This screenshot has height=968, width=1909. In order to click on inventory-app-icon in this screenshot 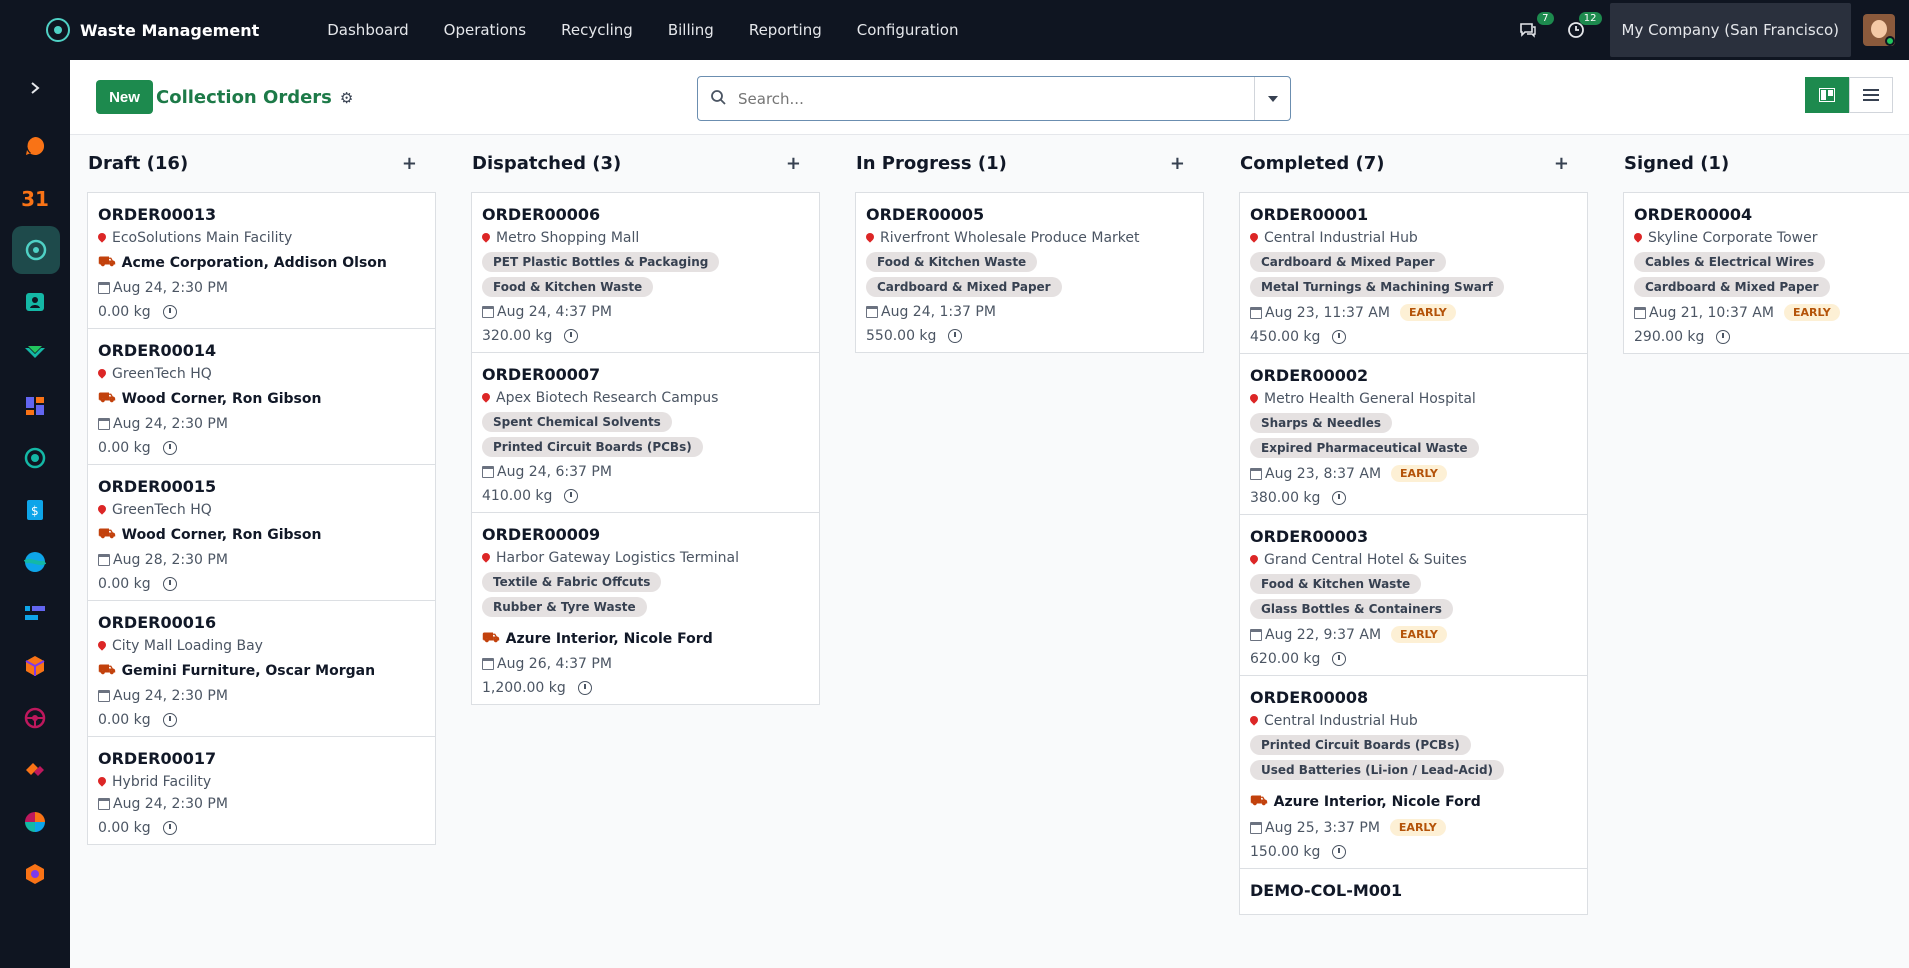, I will do `click(35, 666)`.